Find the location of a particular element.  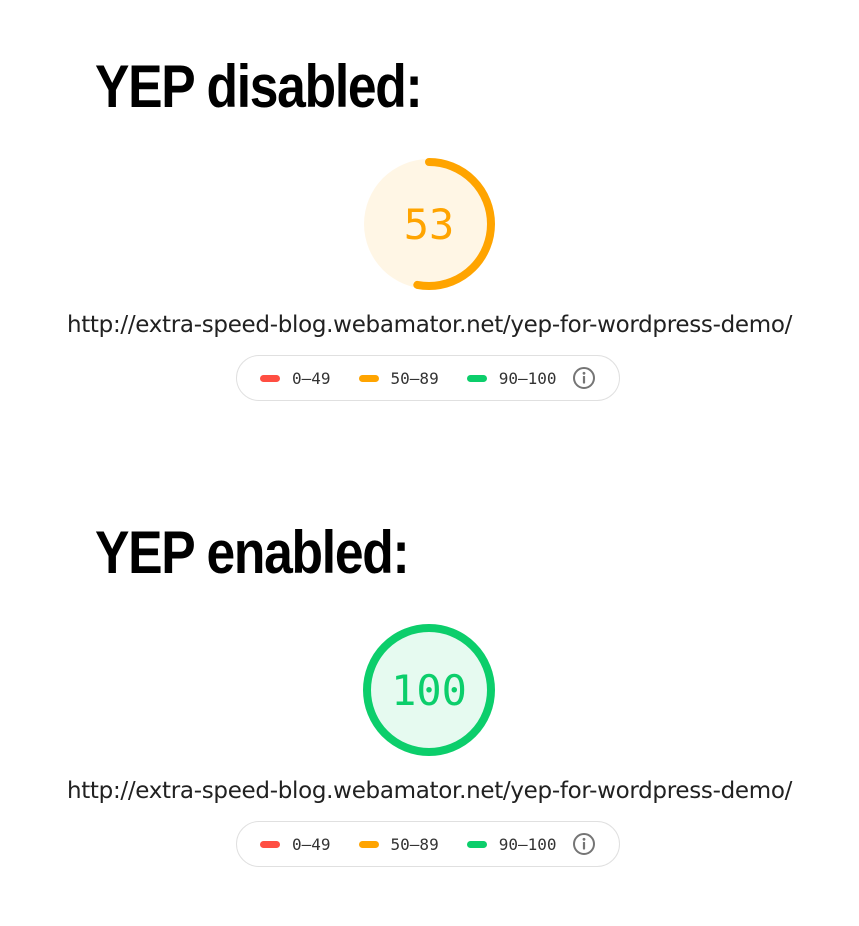

section-heading: YEP disabled: is located at coordinates (259, 86).